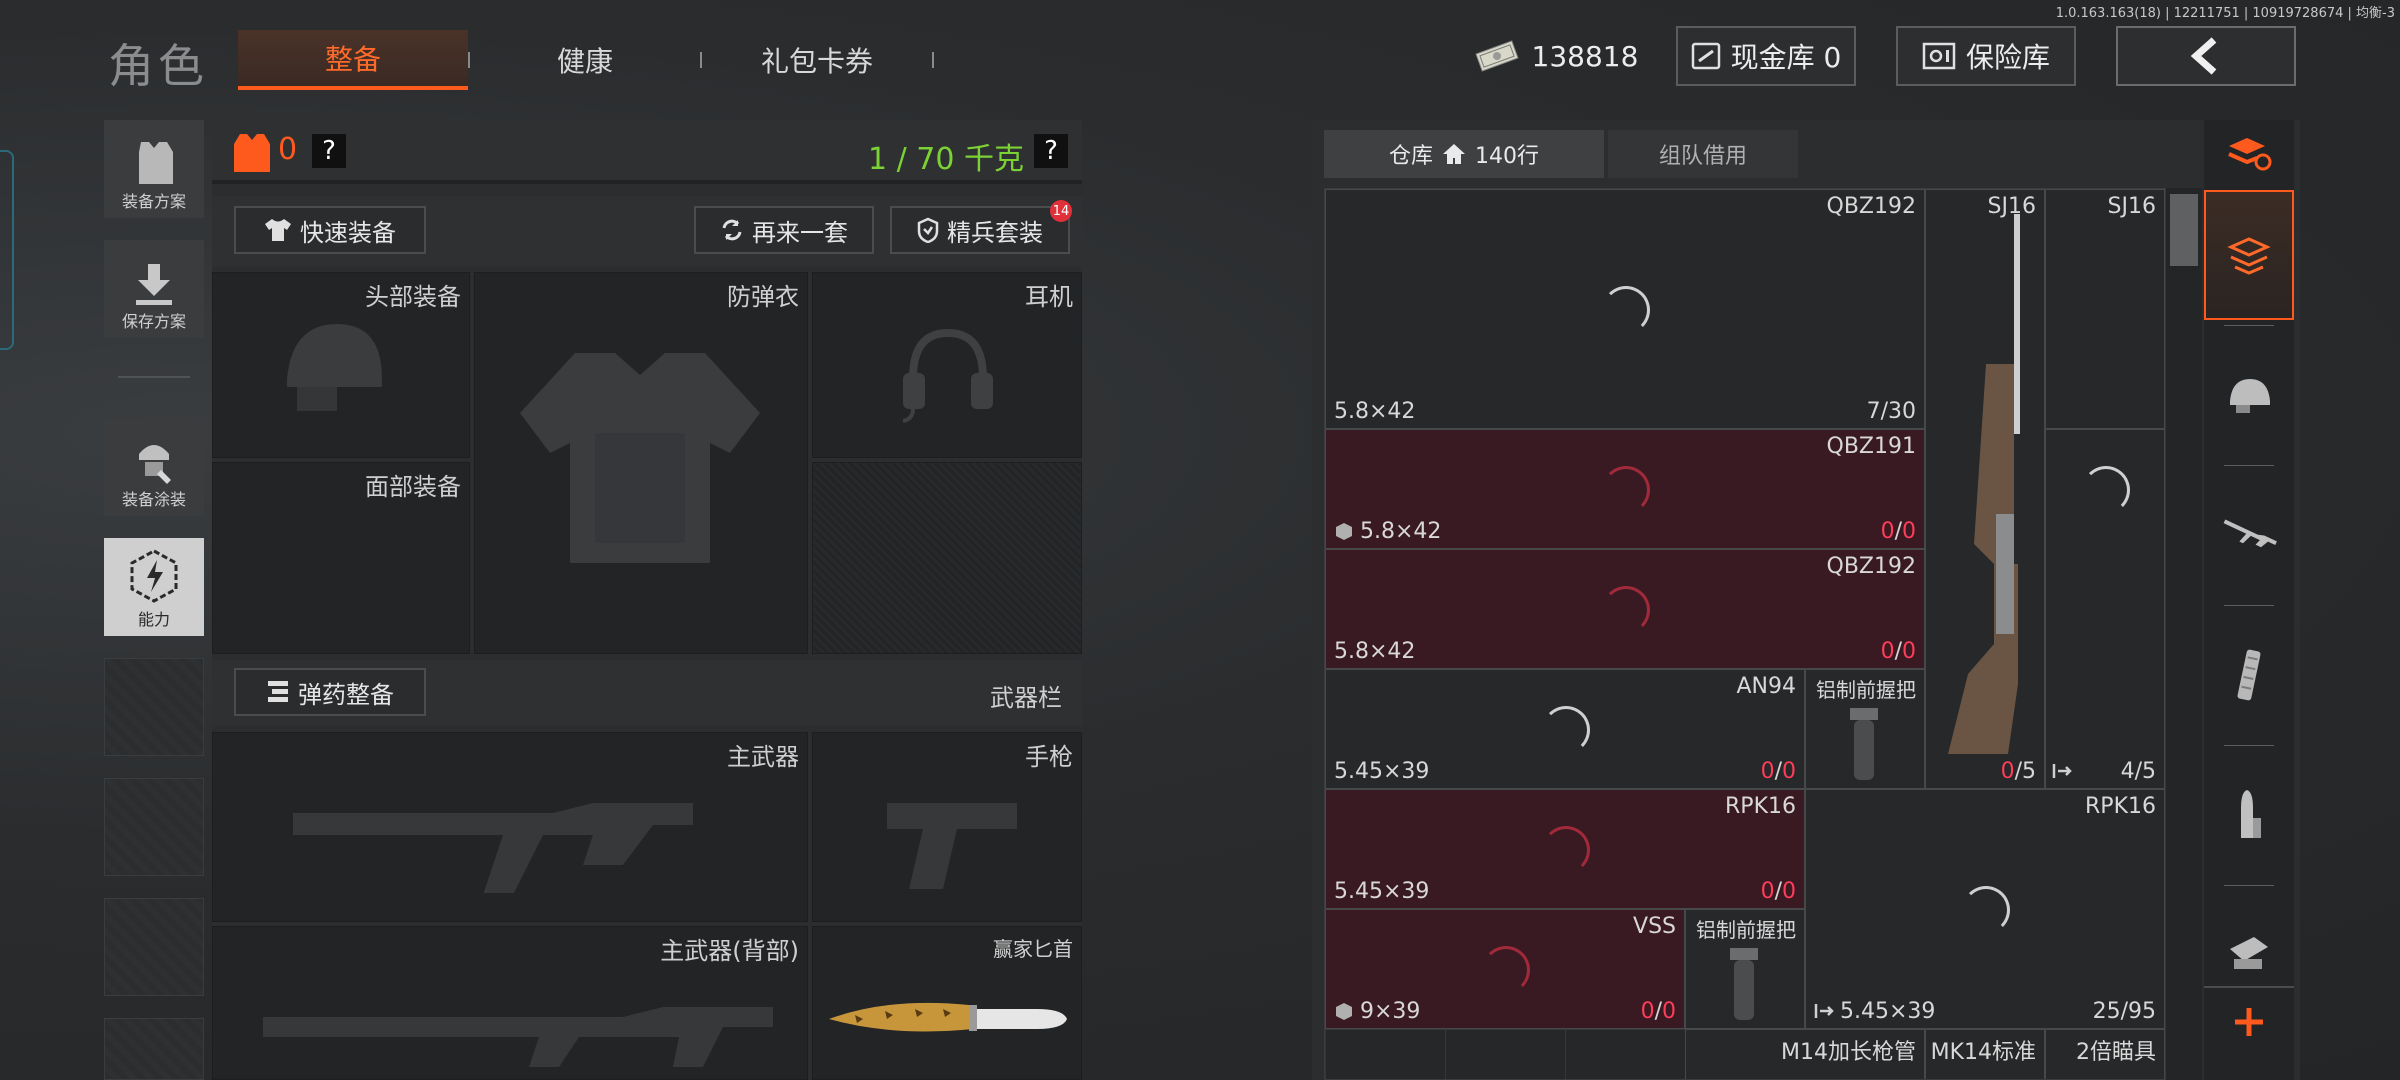 Image resolution: width=2400 pixels, height=1080 pixels. I want to click on rifle-icon, so click(513, 828).